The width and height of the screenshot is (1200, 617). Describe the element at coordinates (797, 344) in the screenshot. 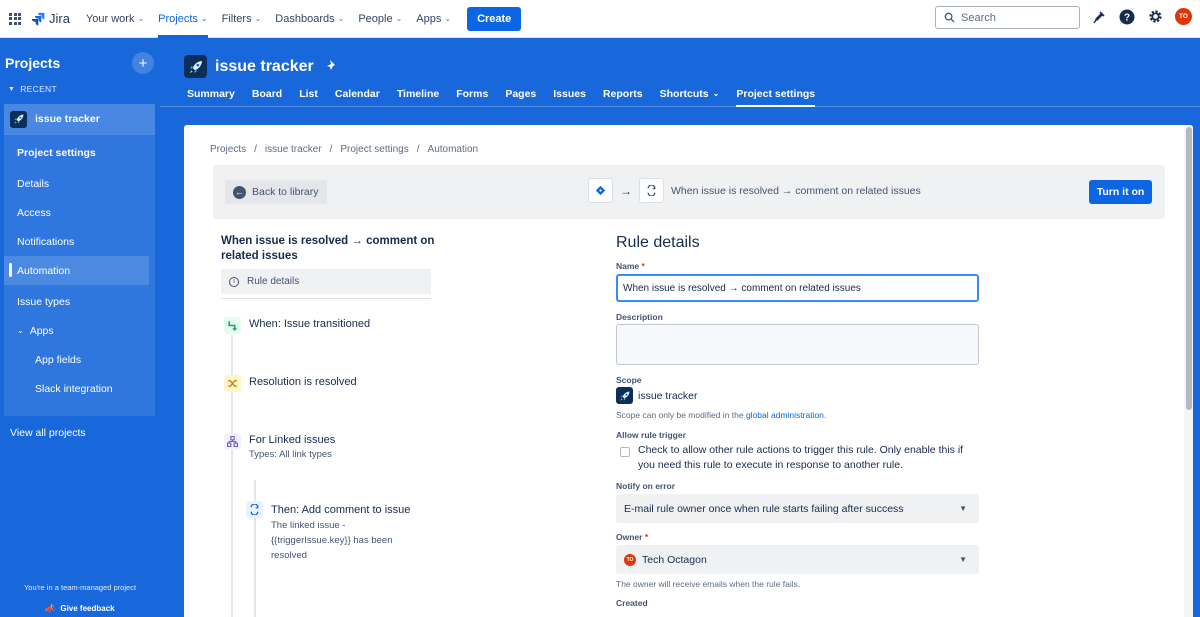

I see `description-textarea` at that location.